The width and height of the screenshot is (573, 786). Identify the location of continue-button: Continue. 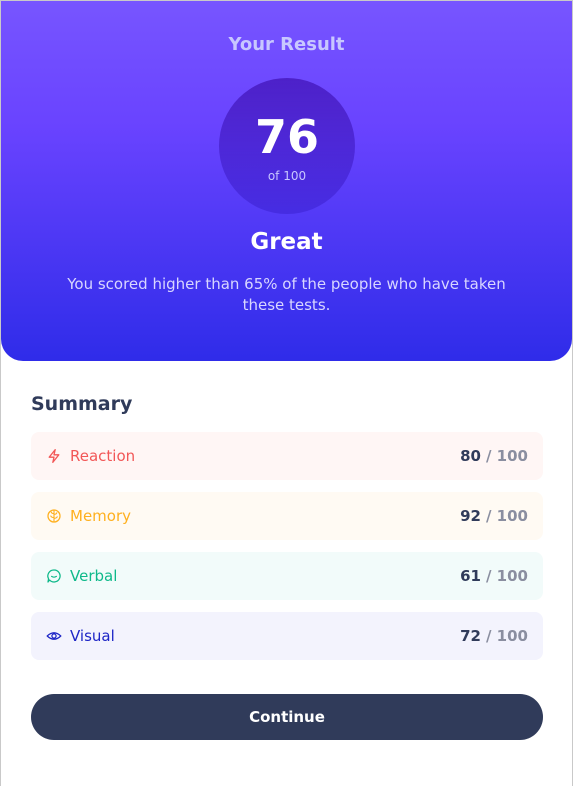
(287, 717).